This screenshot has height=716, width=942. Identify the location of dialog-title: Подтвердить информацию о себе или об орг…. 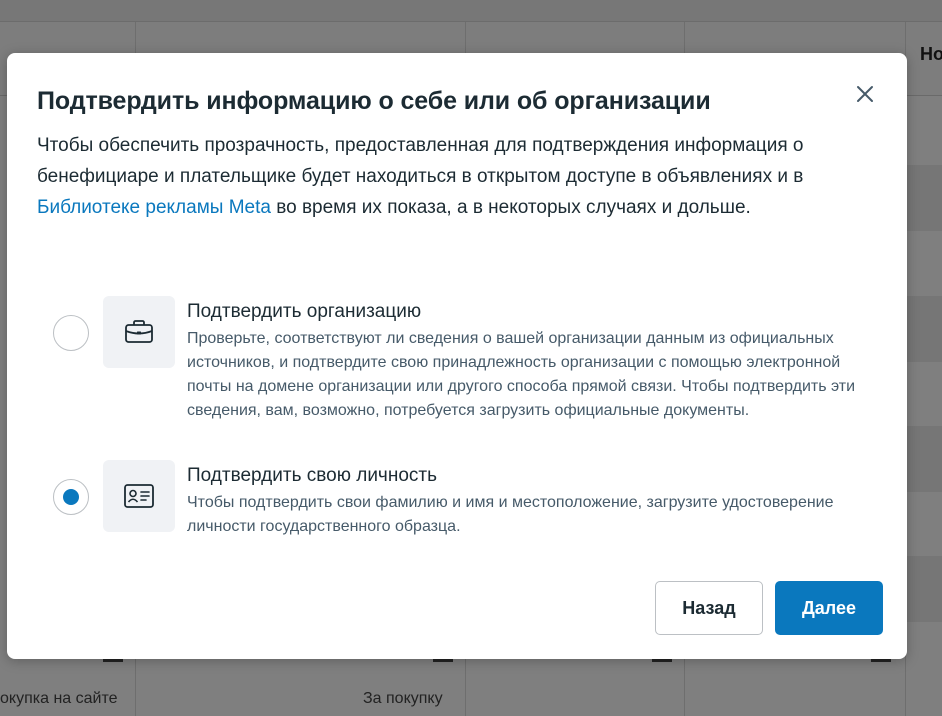
(374, 101).